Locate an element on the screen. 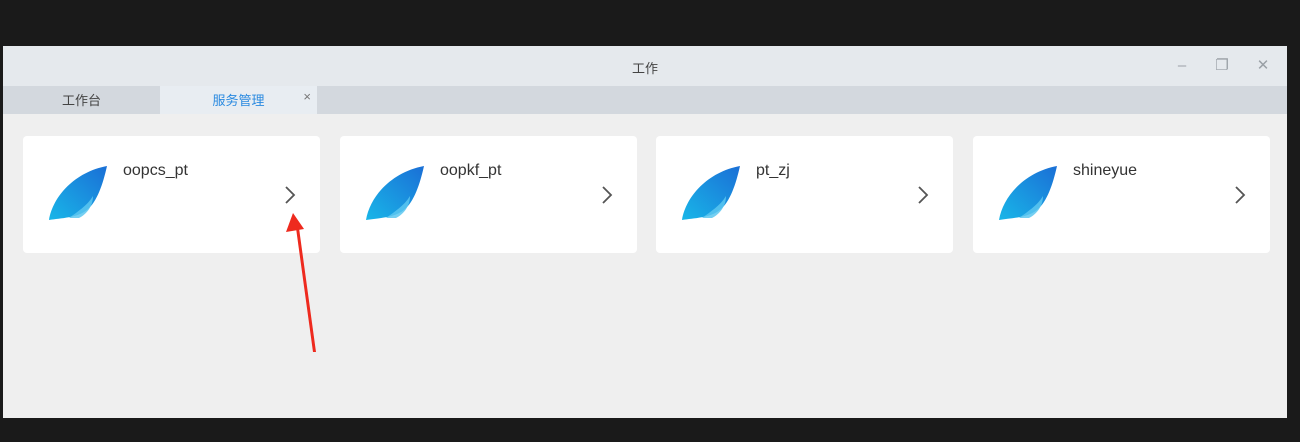  close-icon: ✕ is located at coordinates (1263, 66).